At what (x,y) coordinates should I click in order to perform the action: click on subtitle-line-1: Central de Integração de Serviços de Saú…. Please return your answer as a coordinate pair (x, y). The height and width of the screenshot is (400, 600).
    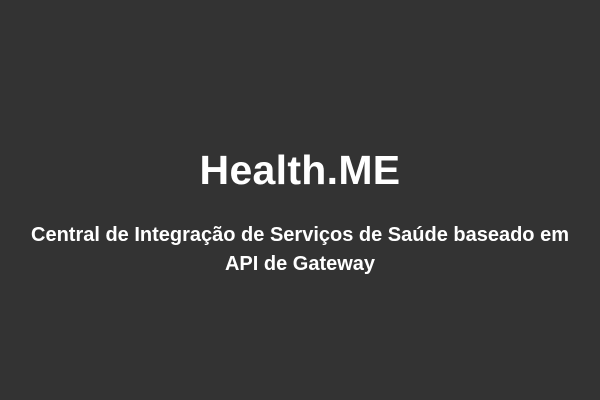
    Looking at the image, I should click on (300, 235).